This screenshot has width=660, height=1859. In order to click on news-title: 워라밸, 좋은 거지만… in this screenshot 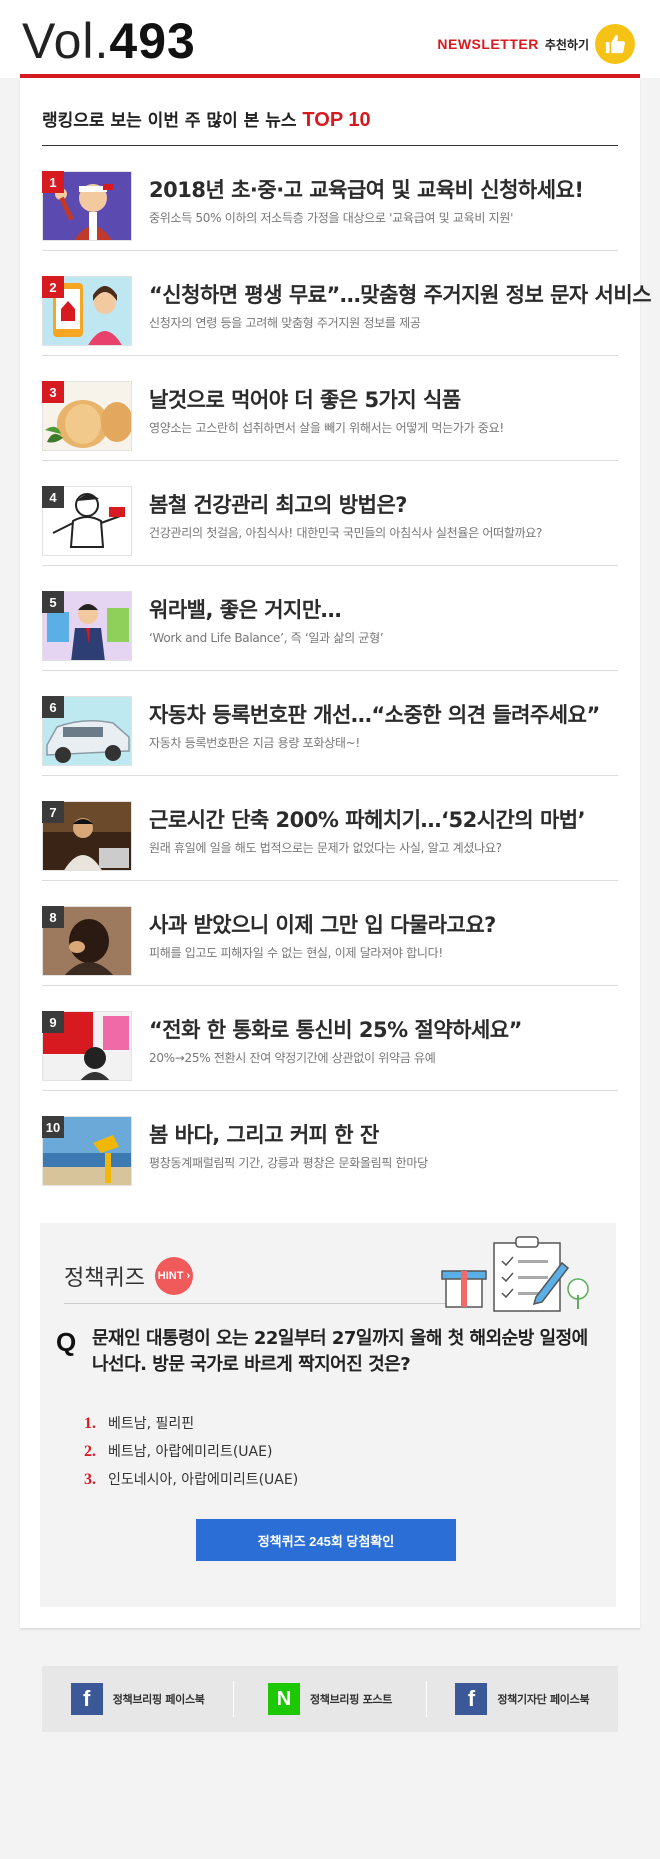, I will do `click(394, 609)`.